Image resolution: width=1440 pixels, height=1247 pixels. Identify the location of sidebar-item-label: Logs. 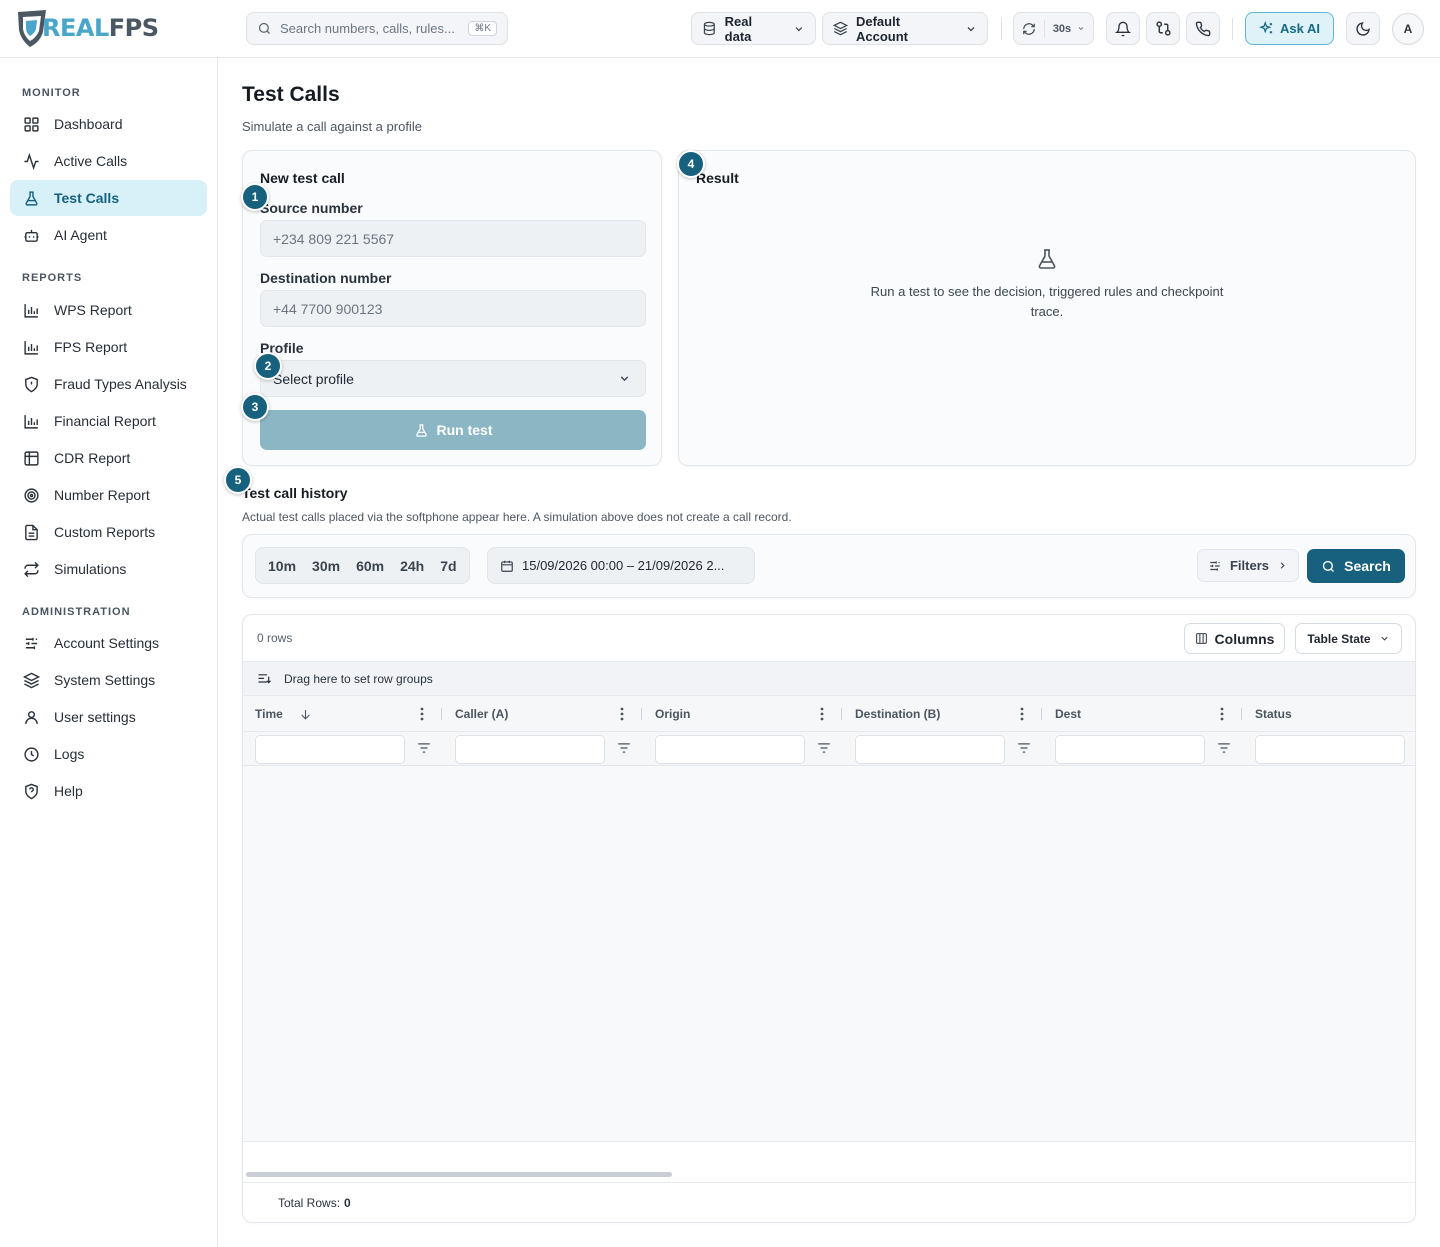
(69, 754).